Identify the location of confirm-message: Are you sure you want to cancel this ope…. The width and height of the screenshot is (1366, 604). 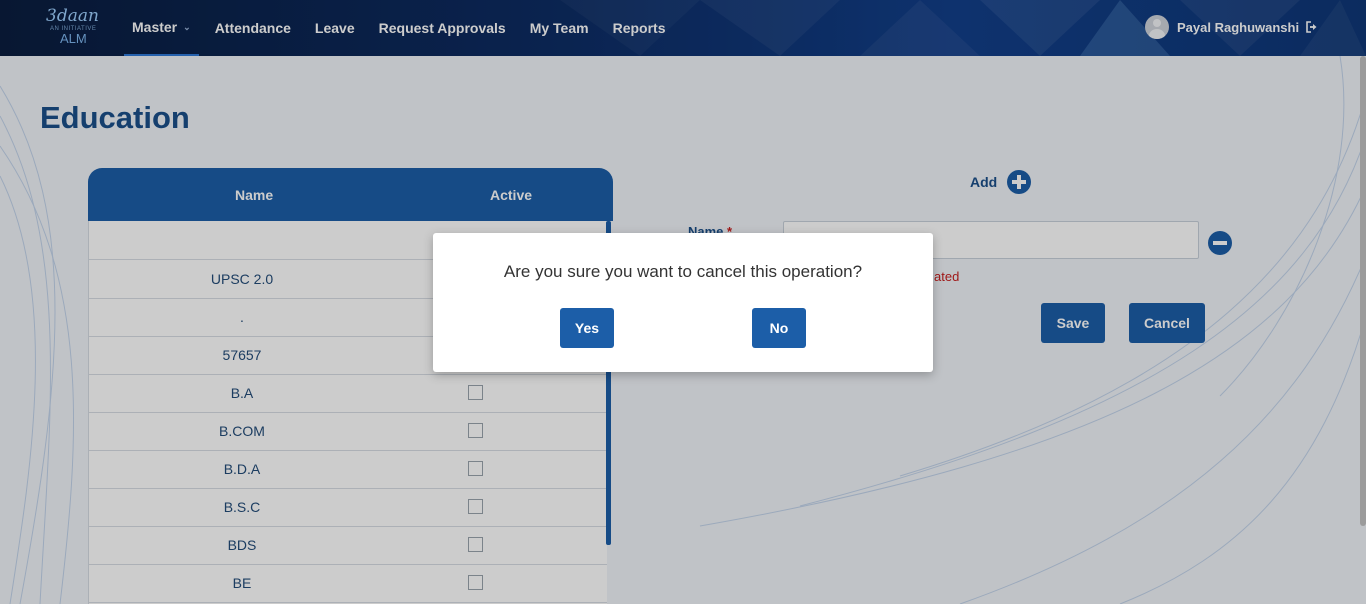
(683, 271).